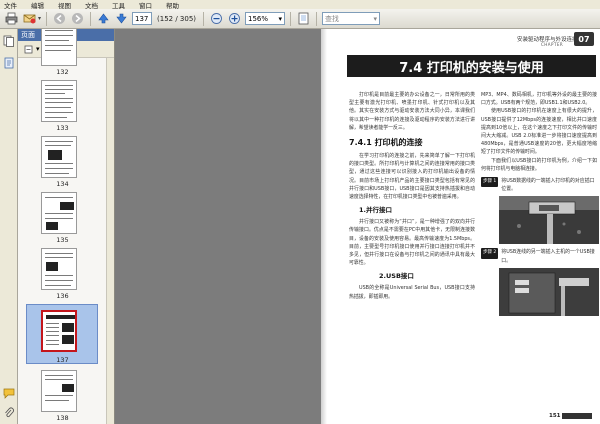 The image size is (600, 424). I want to click on fit-page-icon, so click(303, 18).